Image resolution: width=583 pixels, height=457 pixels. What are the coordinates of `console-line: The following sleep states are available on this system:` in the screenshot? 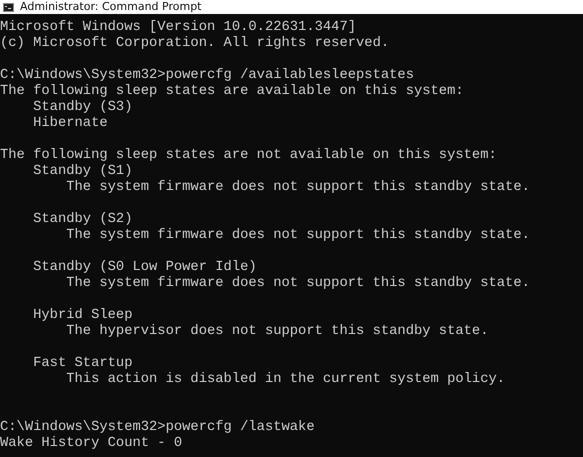 It's located at (232, 92).